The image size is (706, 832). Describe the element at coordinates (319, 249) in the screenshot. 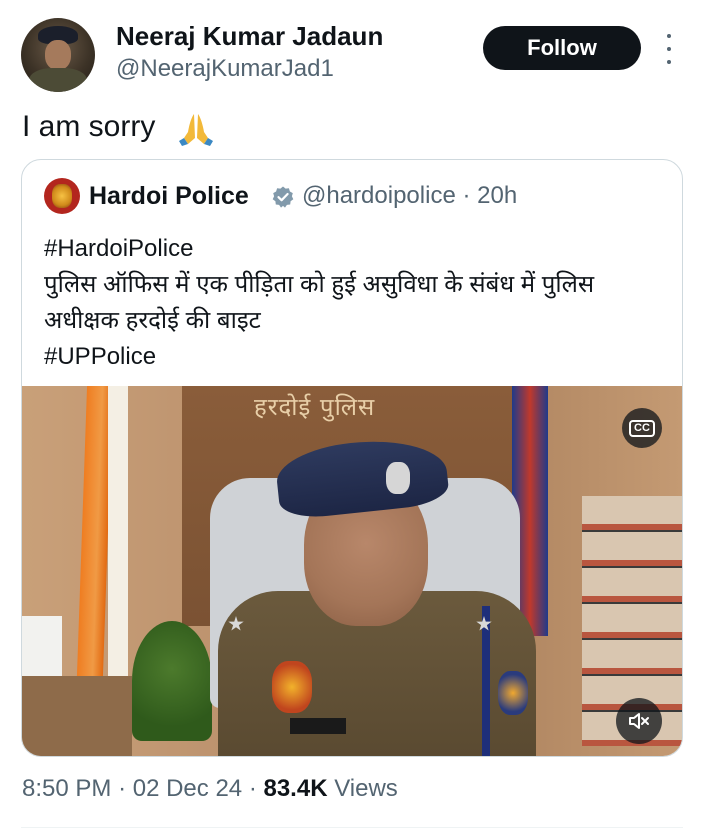

I see `hashtag-hardoipolice: #HardoiPolice` at that location.